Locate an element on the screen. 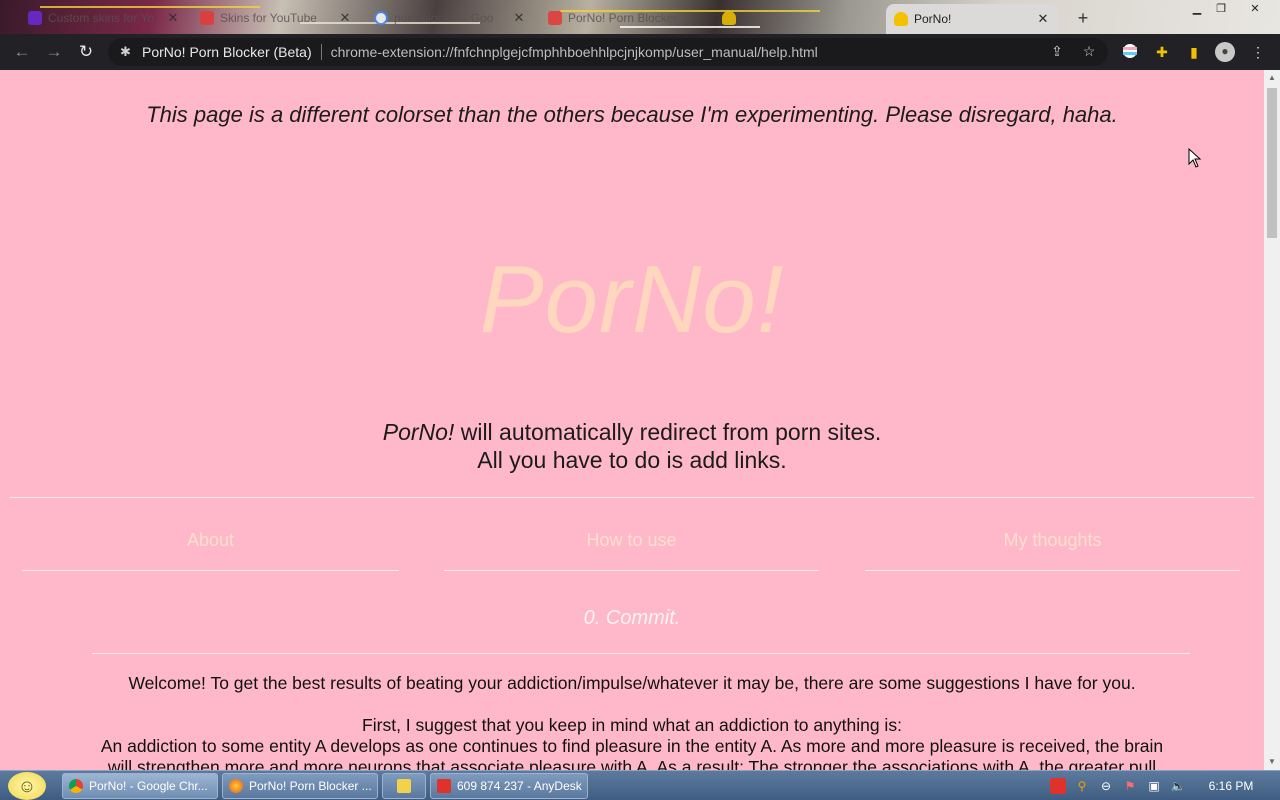 Image resolution: width=1280 pixels, height=800 pixels. side-panel-icon: ▮ is located at coordinates (1194, 52).